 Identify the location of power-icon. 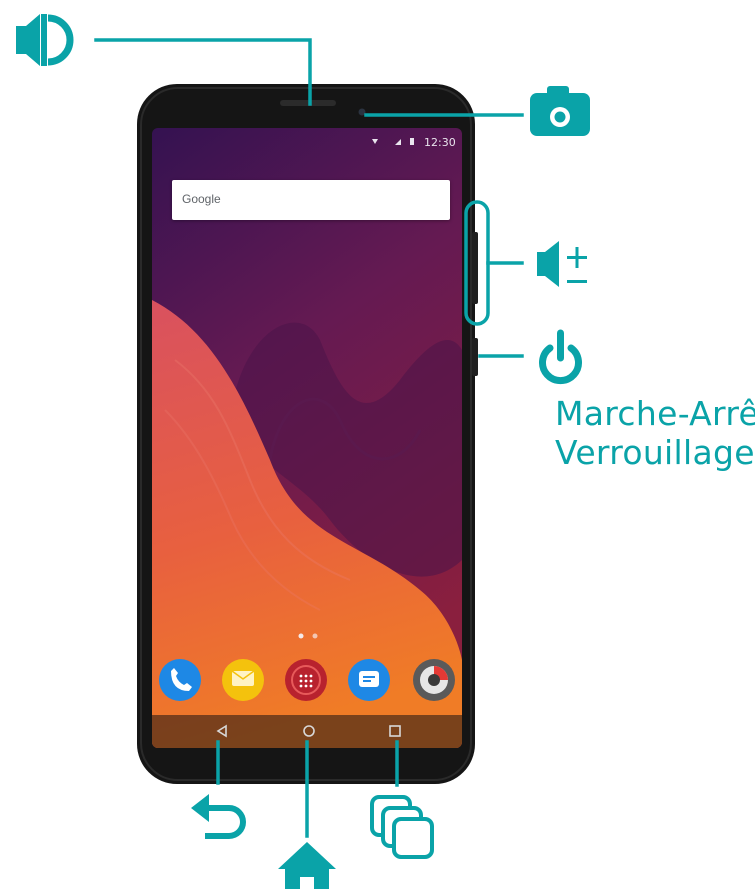
(560, 357).